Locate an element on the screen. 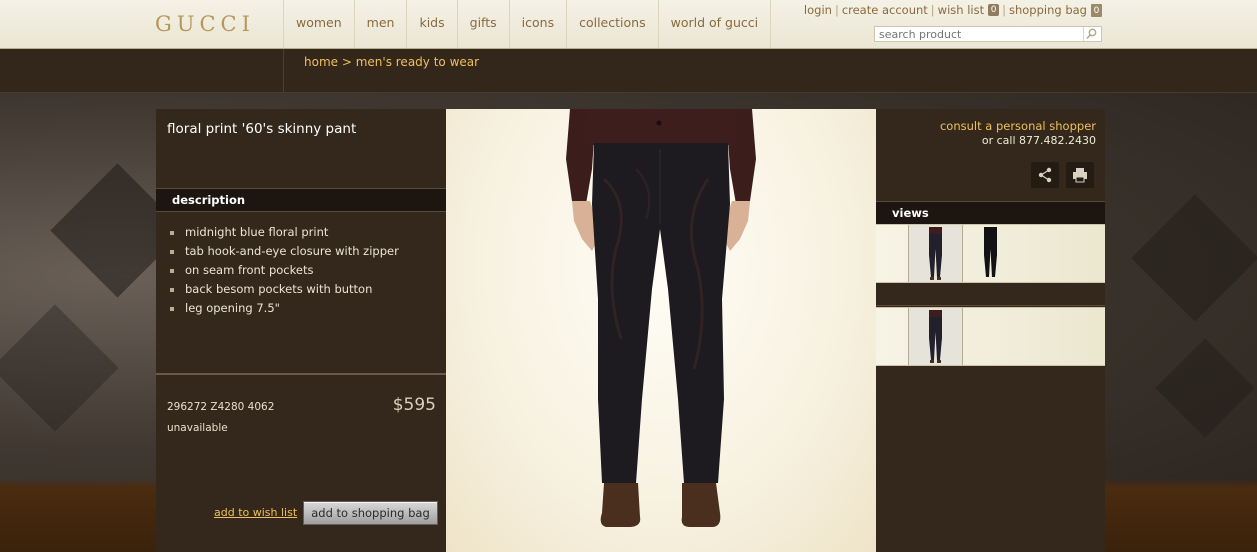 The image size is (1257, 552). product-title: floral print '60's skinny pant is located at coordinates (262, 129).